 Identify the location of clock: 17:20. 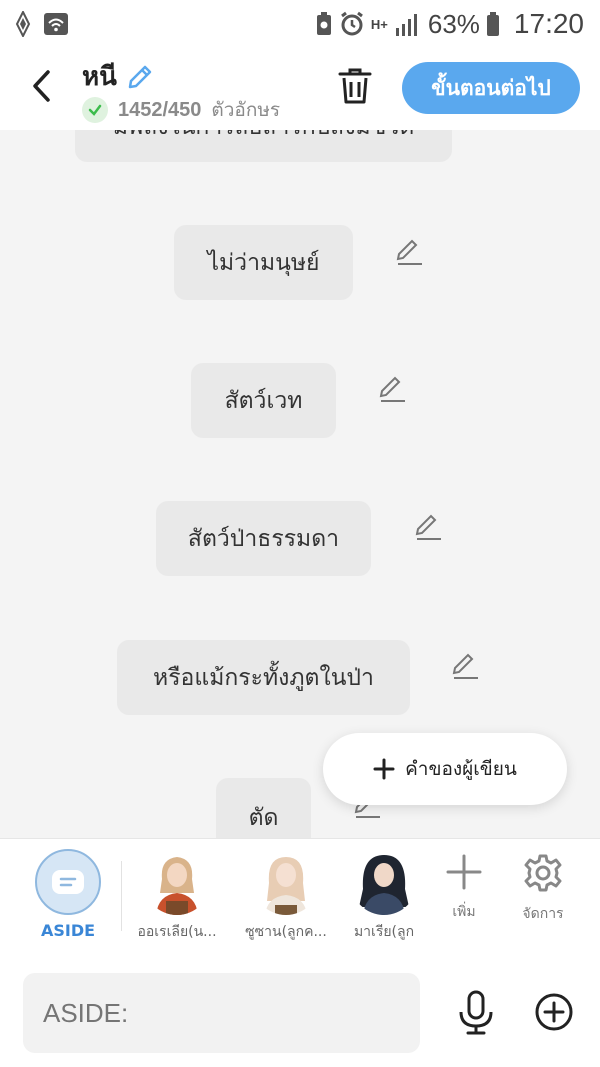
(548, 23).